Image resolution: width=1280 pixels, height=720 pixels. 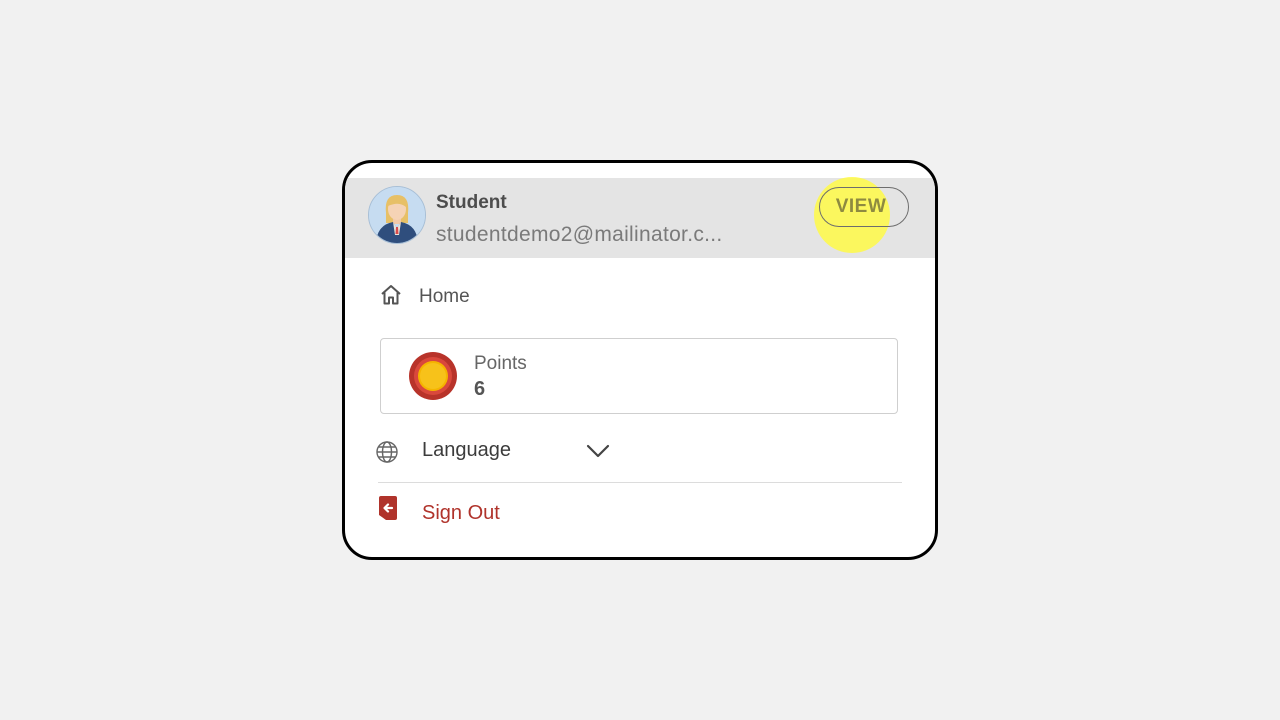 I want to click on menu-item-home: Home, so click(x=424, y=297).